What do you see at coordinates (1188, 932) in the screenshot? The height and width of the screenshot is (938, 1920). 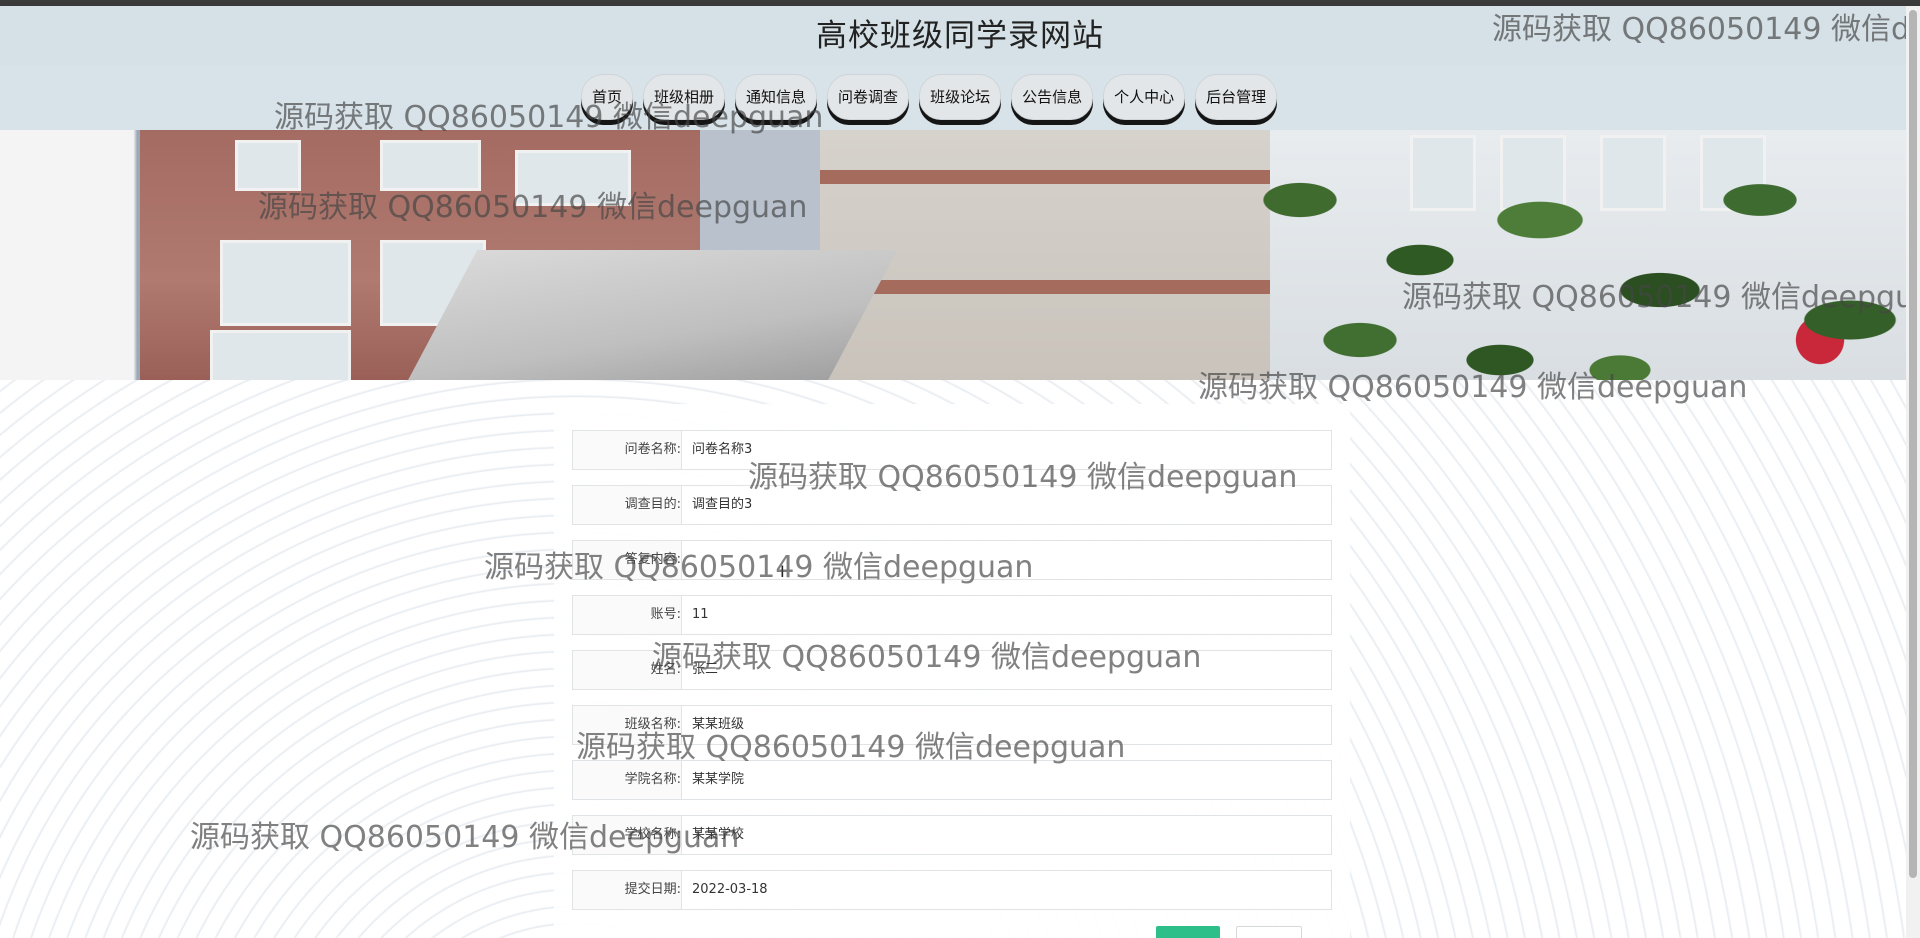 I see `submit-button` at bounding box center [1188, 932].